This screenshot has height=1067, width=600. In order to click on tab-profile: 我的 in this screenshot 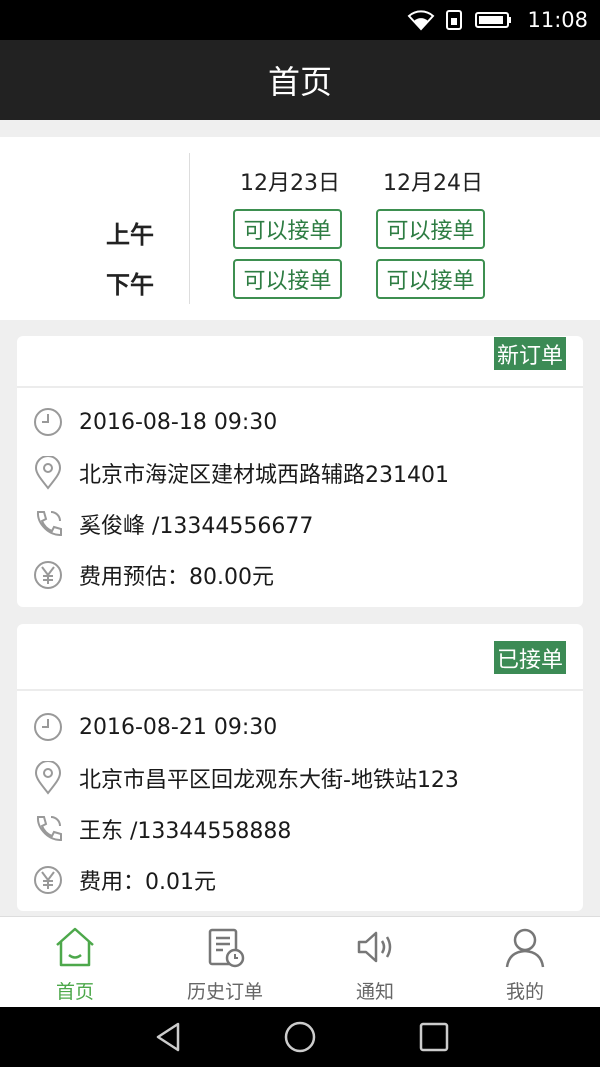, I will do `click(525, 962)`.